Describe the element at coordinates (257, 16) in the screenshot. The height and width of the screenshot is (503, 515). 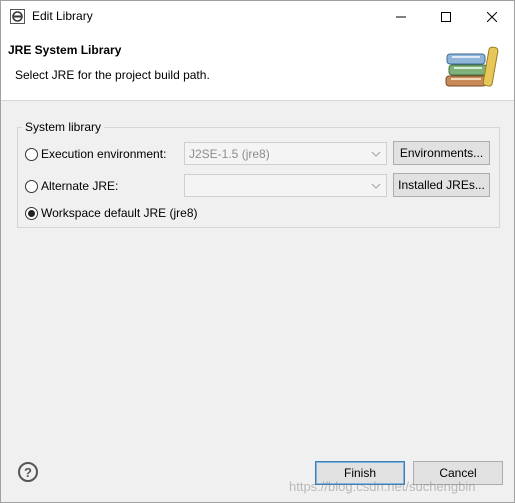
I see `title-bar: Edit Library` at that location.